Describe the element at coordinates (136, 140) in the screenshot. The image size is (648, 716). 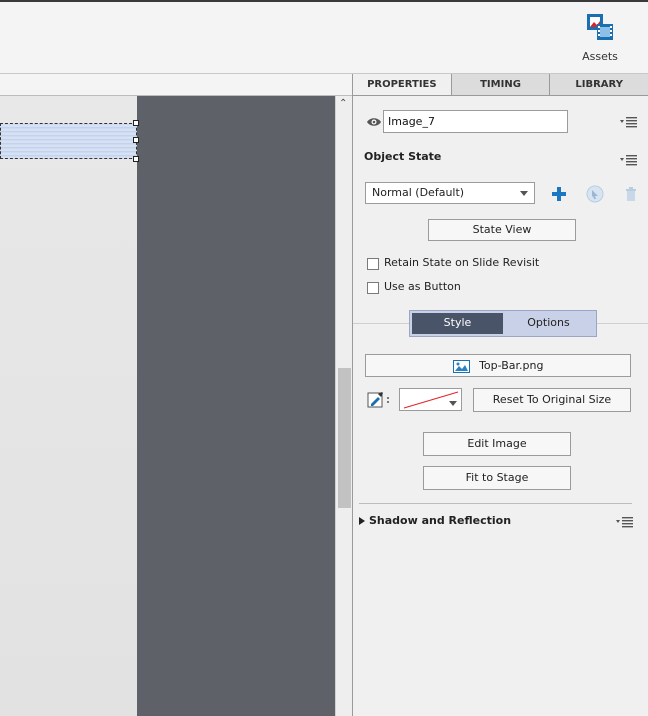
I see `resize-handle-middle-right` at that location.